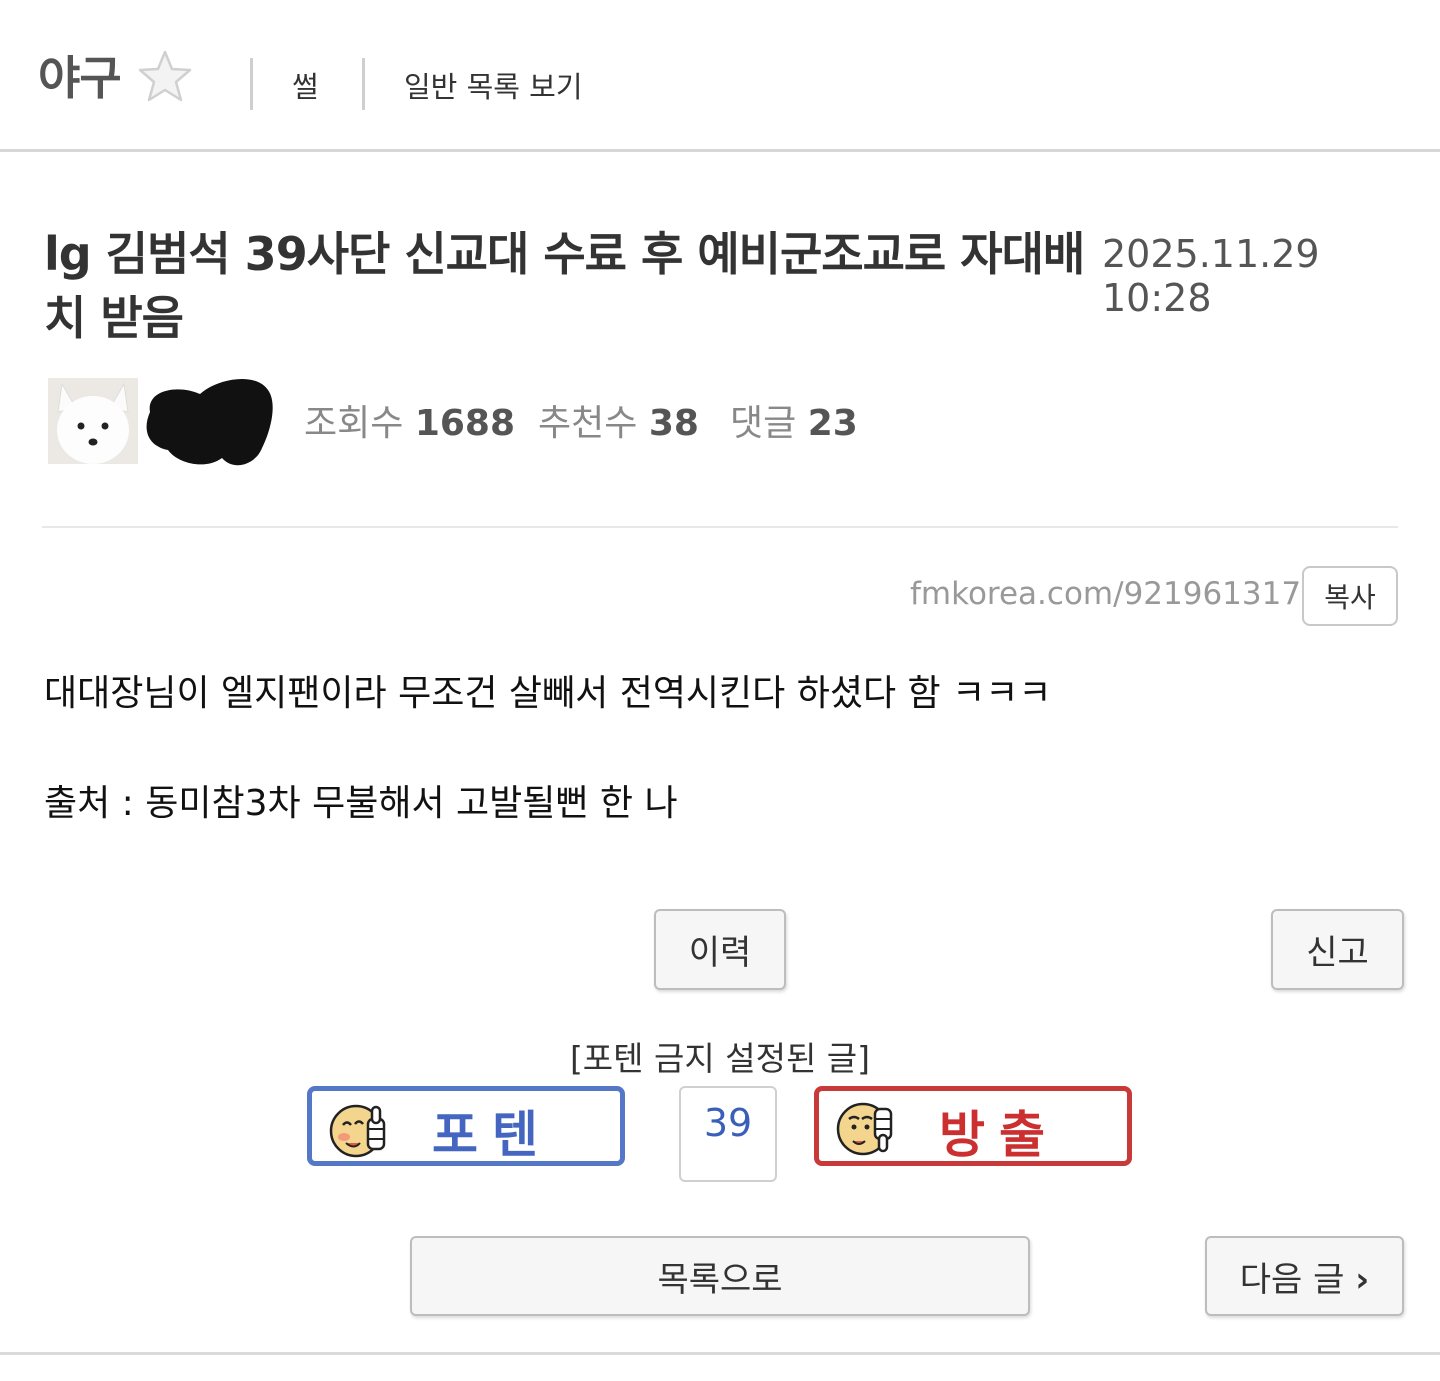 The width and height of the screenshot is (1440, 1381). Describe the element at coordinates (492, 1135) in the screenshot. I see `upvote-label: 포텐` at that location.